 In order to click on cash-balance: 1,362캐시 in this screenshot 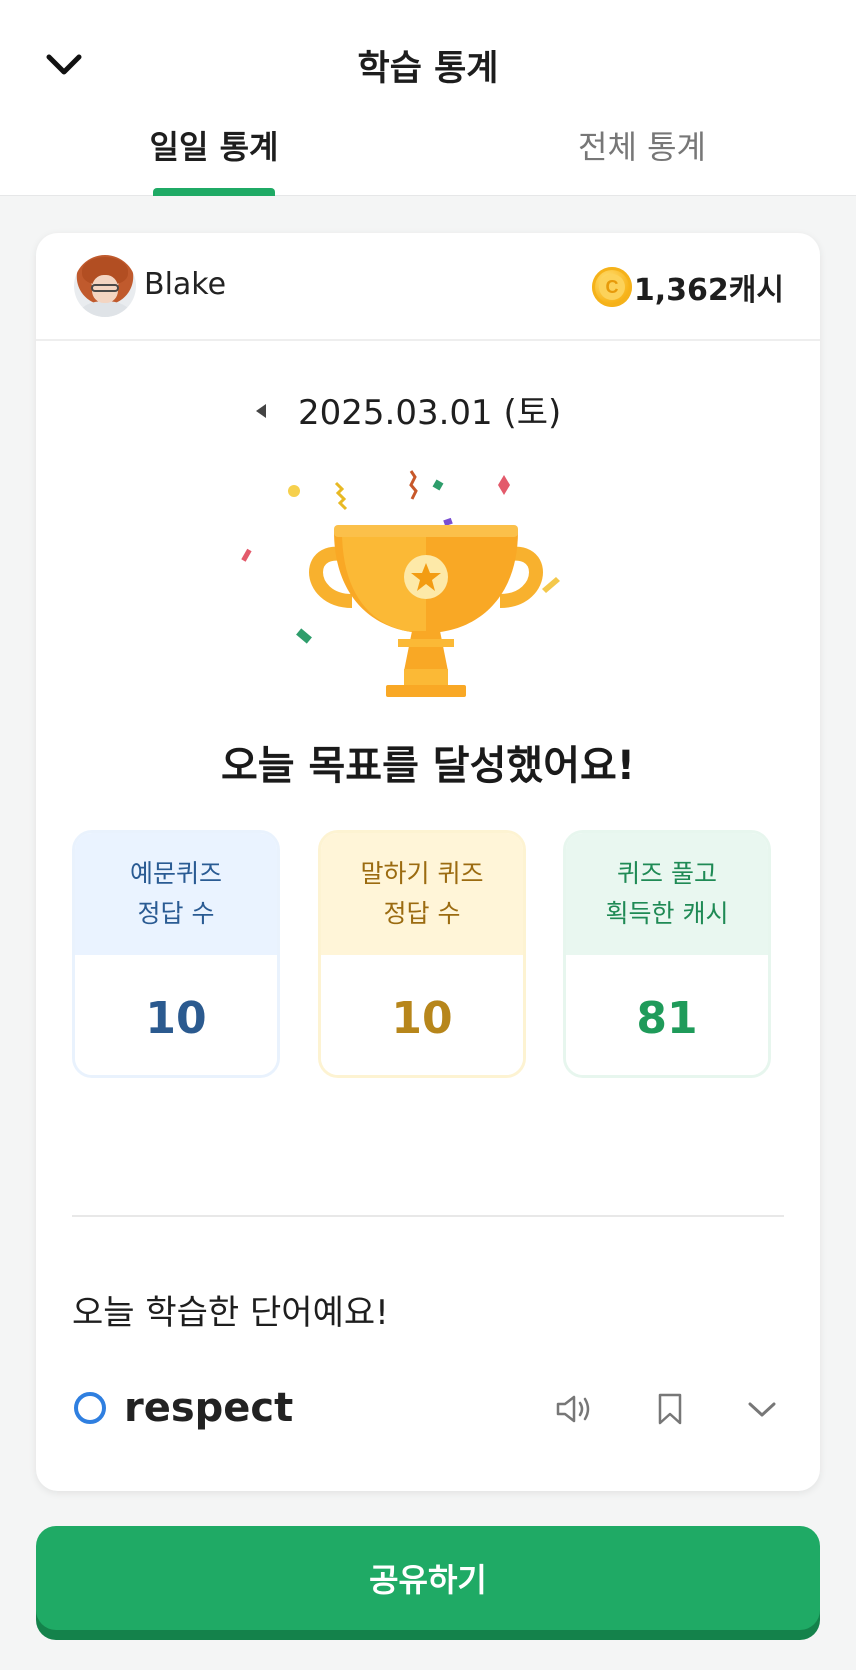, I will do `click(708, 290)`.